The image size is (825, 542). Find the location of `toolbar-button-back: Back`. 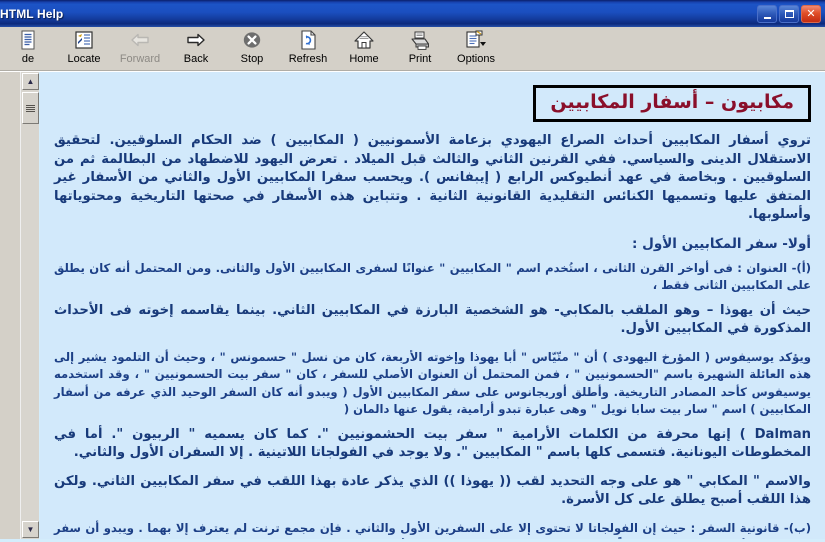

toolbar-button-back: Back is located at coordinates (196, 48).